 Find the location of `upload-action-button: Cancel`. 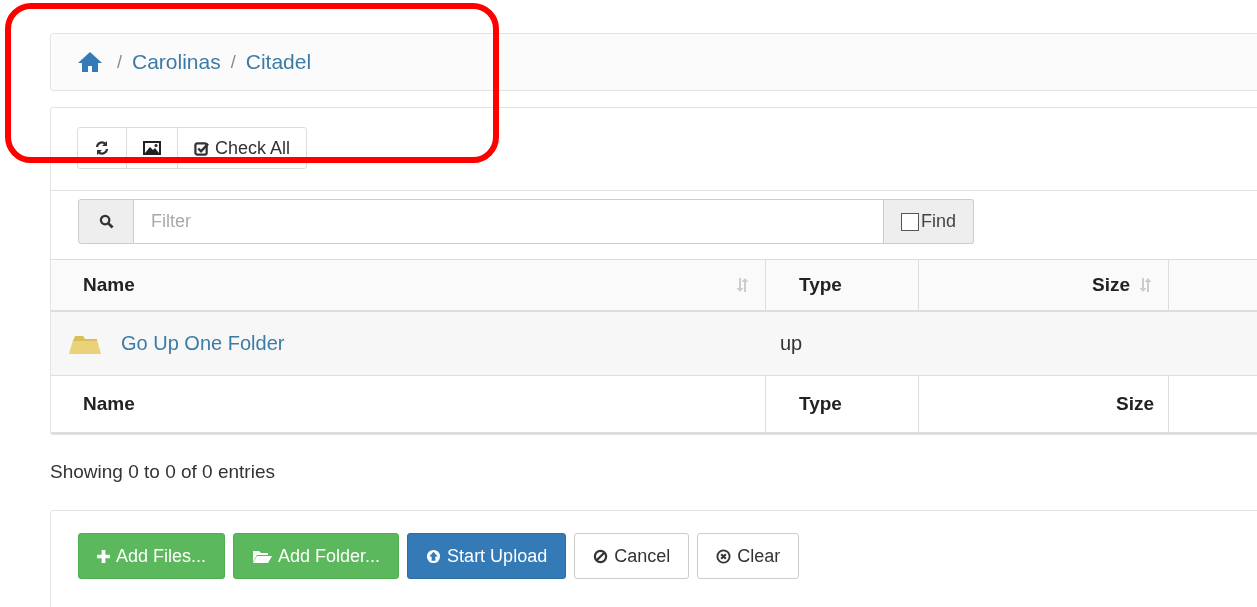

upload-action-button: Cancel is located at coordinates (632, 556).